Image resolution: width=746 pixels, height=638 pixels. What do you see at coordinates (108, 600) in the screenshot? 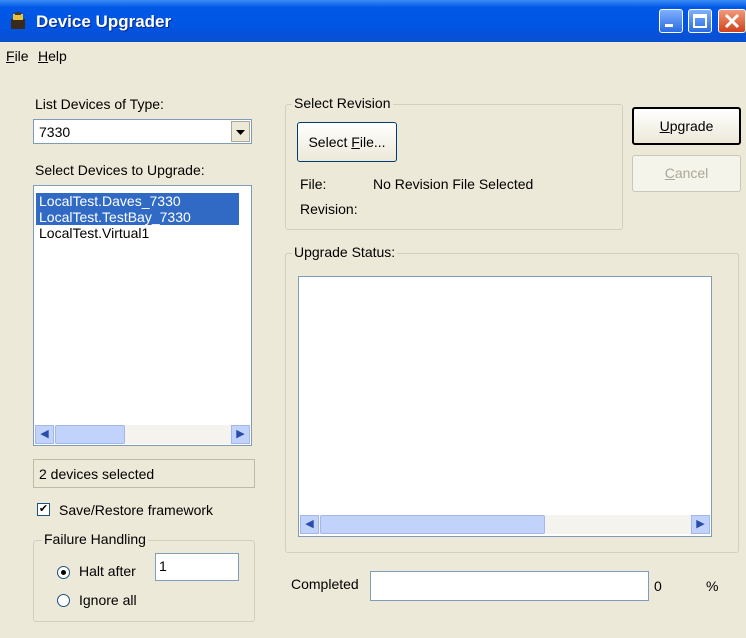
I see `ignore-all-label: Ignore all` at bounding box center [108, 600].